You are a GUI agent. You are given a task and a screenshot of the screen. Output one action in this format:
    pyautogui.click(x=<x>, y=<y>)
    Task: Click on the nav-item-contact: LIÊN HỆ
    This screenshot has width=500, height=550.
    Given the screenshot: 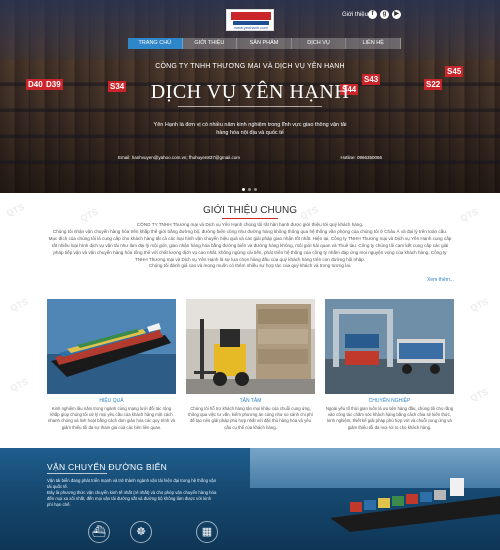 What is the action you would take?
    pyautogui.click(x=373, y=43)
    